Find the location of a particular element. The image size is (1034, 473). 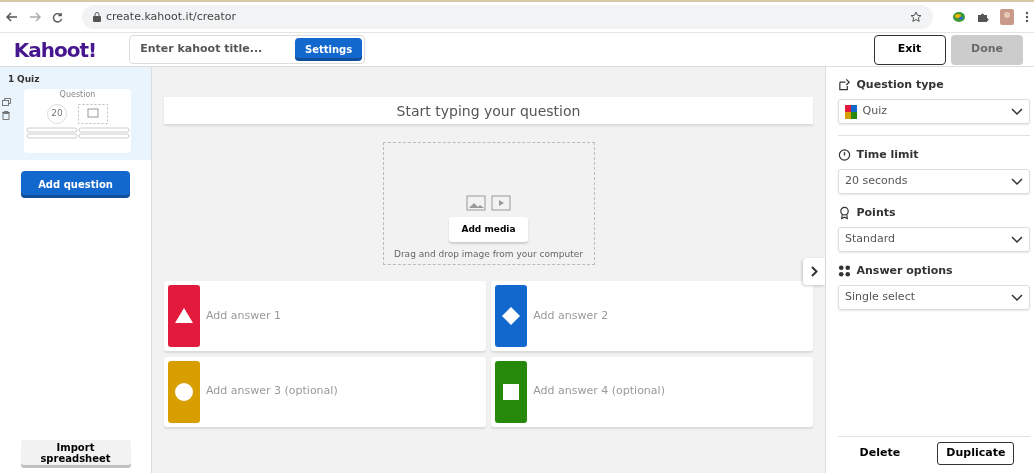

dropdown: Quiz is located at coordinates (934, 111).